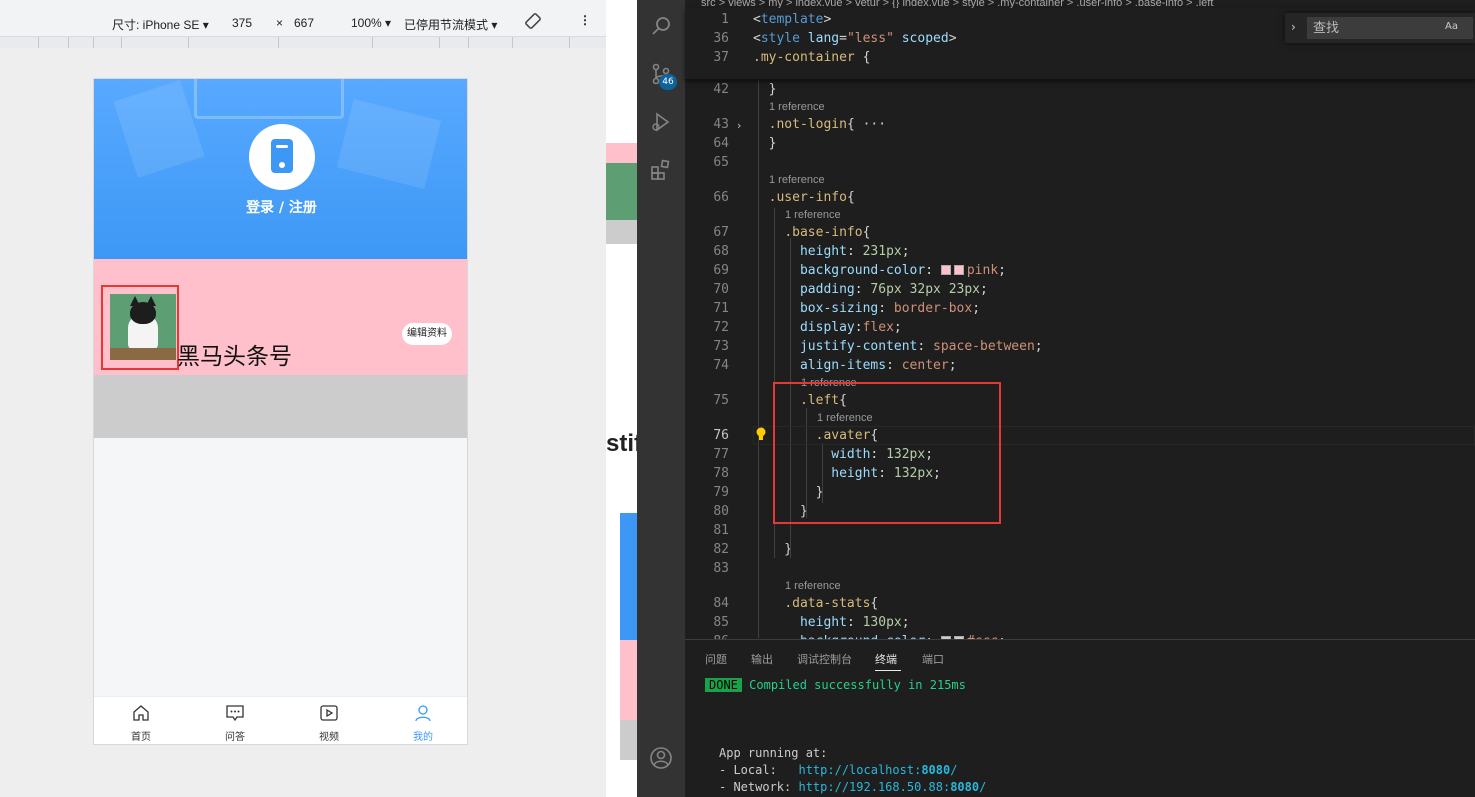 This screenshot has width=1475, height=797. Describe the element at coordinates (1080, 124) in the screenshot. I see `code-line: 43 .not-login{ ···` at that location.